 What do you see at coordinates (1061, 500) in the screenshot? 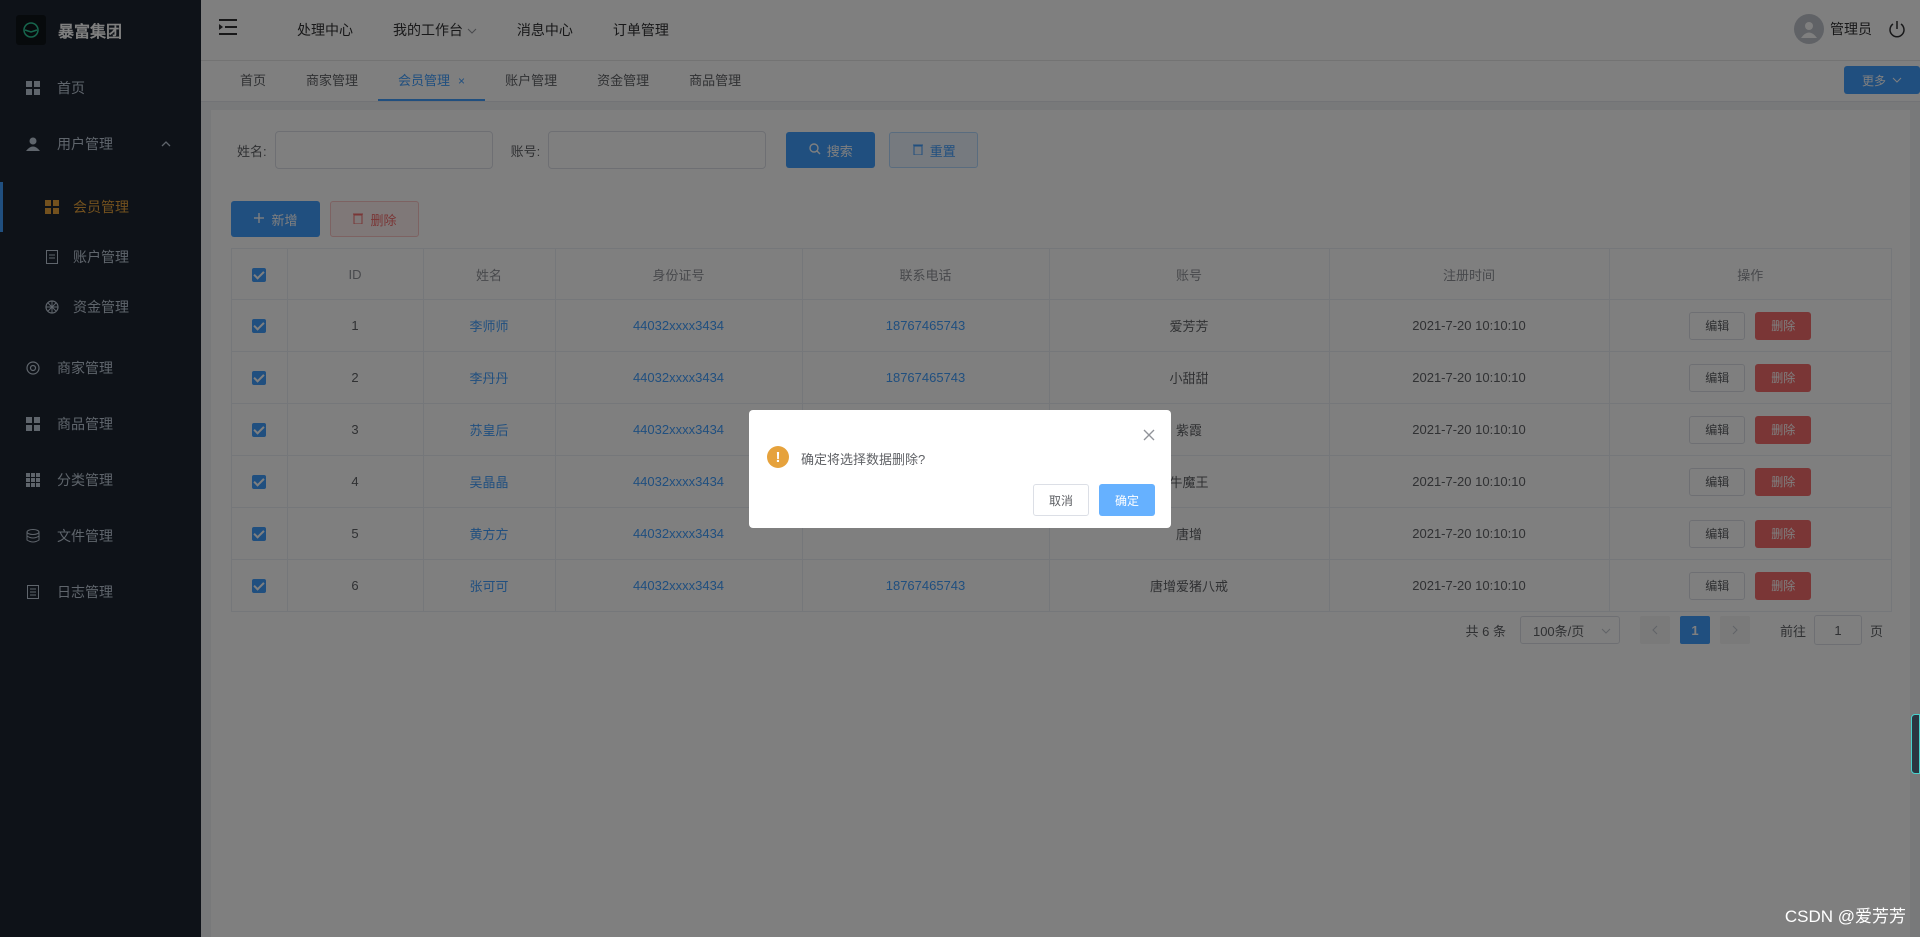
I see `cancel-button: 取消` at bounding box center [1061, 500].